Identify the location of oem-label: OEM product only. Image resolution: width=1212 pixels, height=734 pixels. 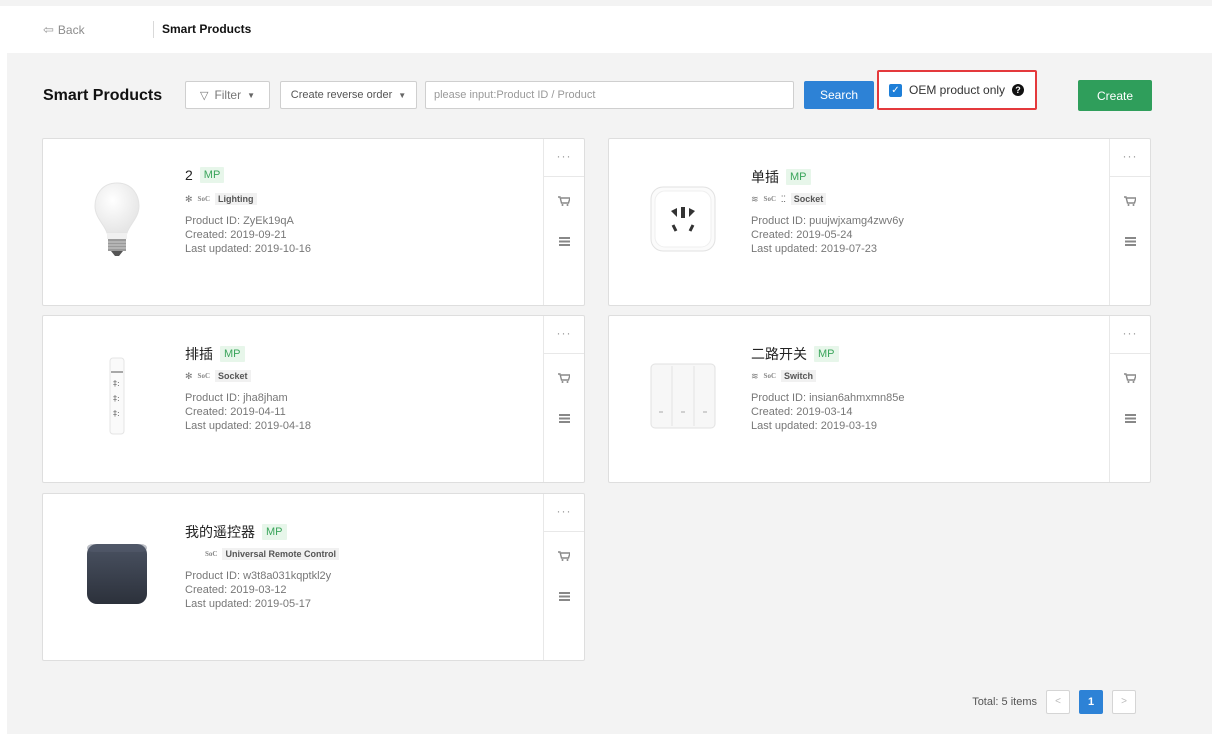
(957, 90).